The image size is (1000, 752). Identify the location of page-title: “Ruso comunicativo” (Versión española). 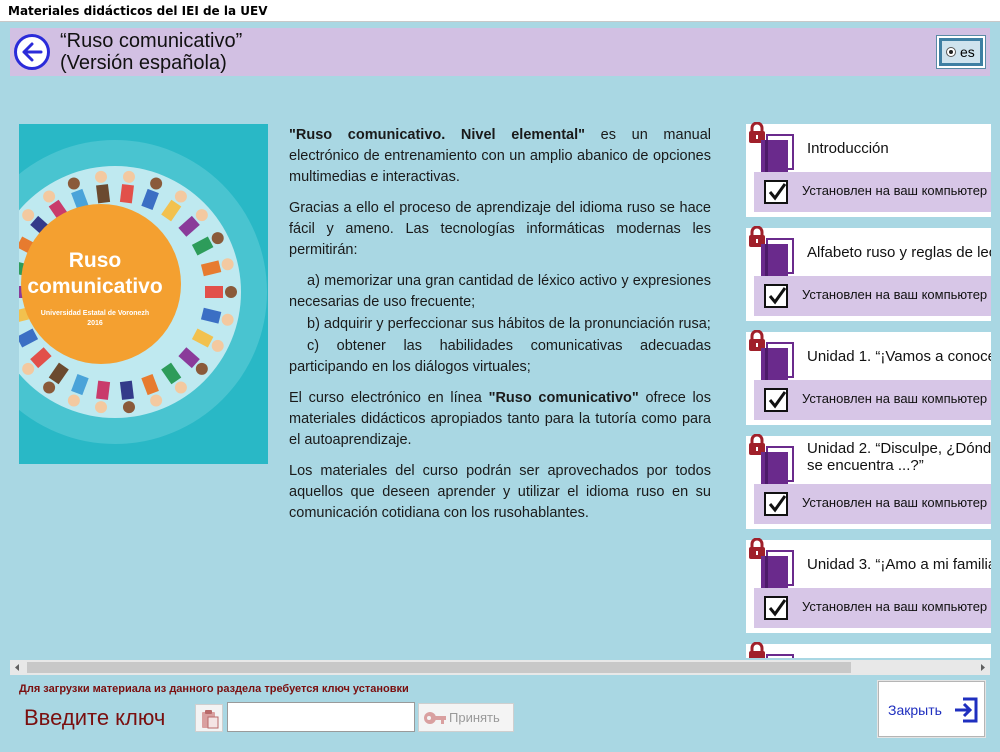
(151, 52).